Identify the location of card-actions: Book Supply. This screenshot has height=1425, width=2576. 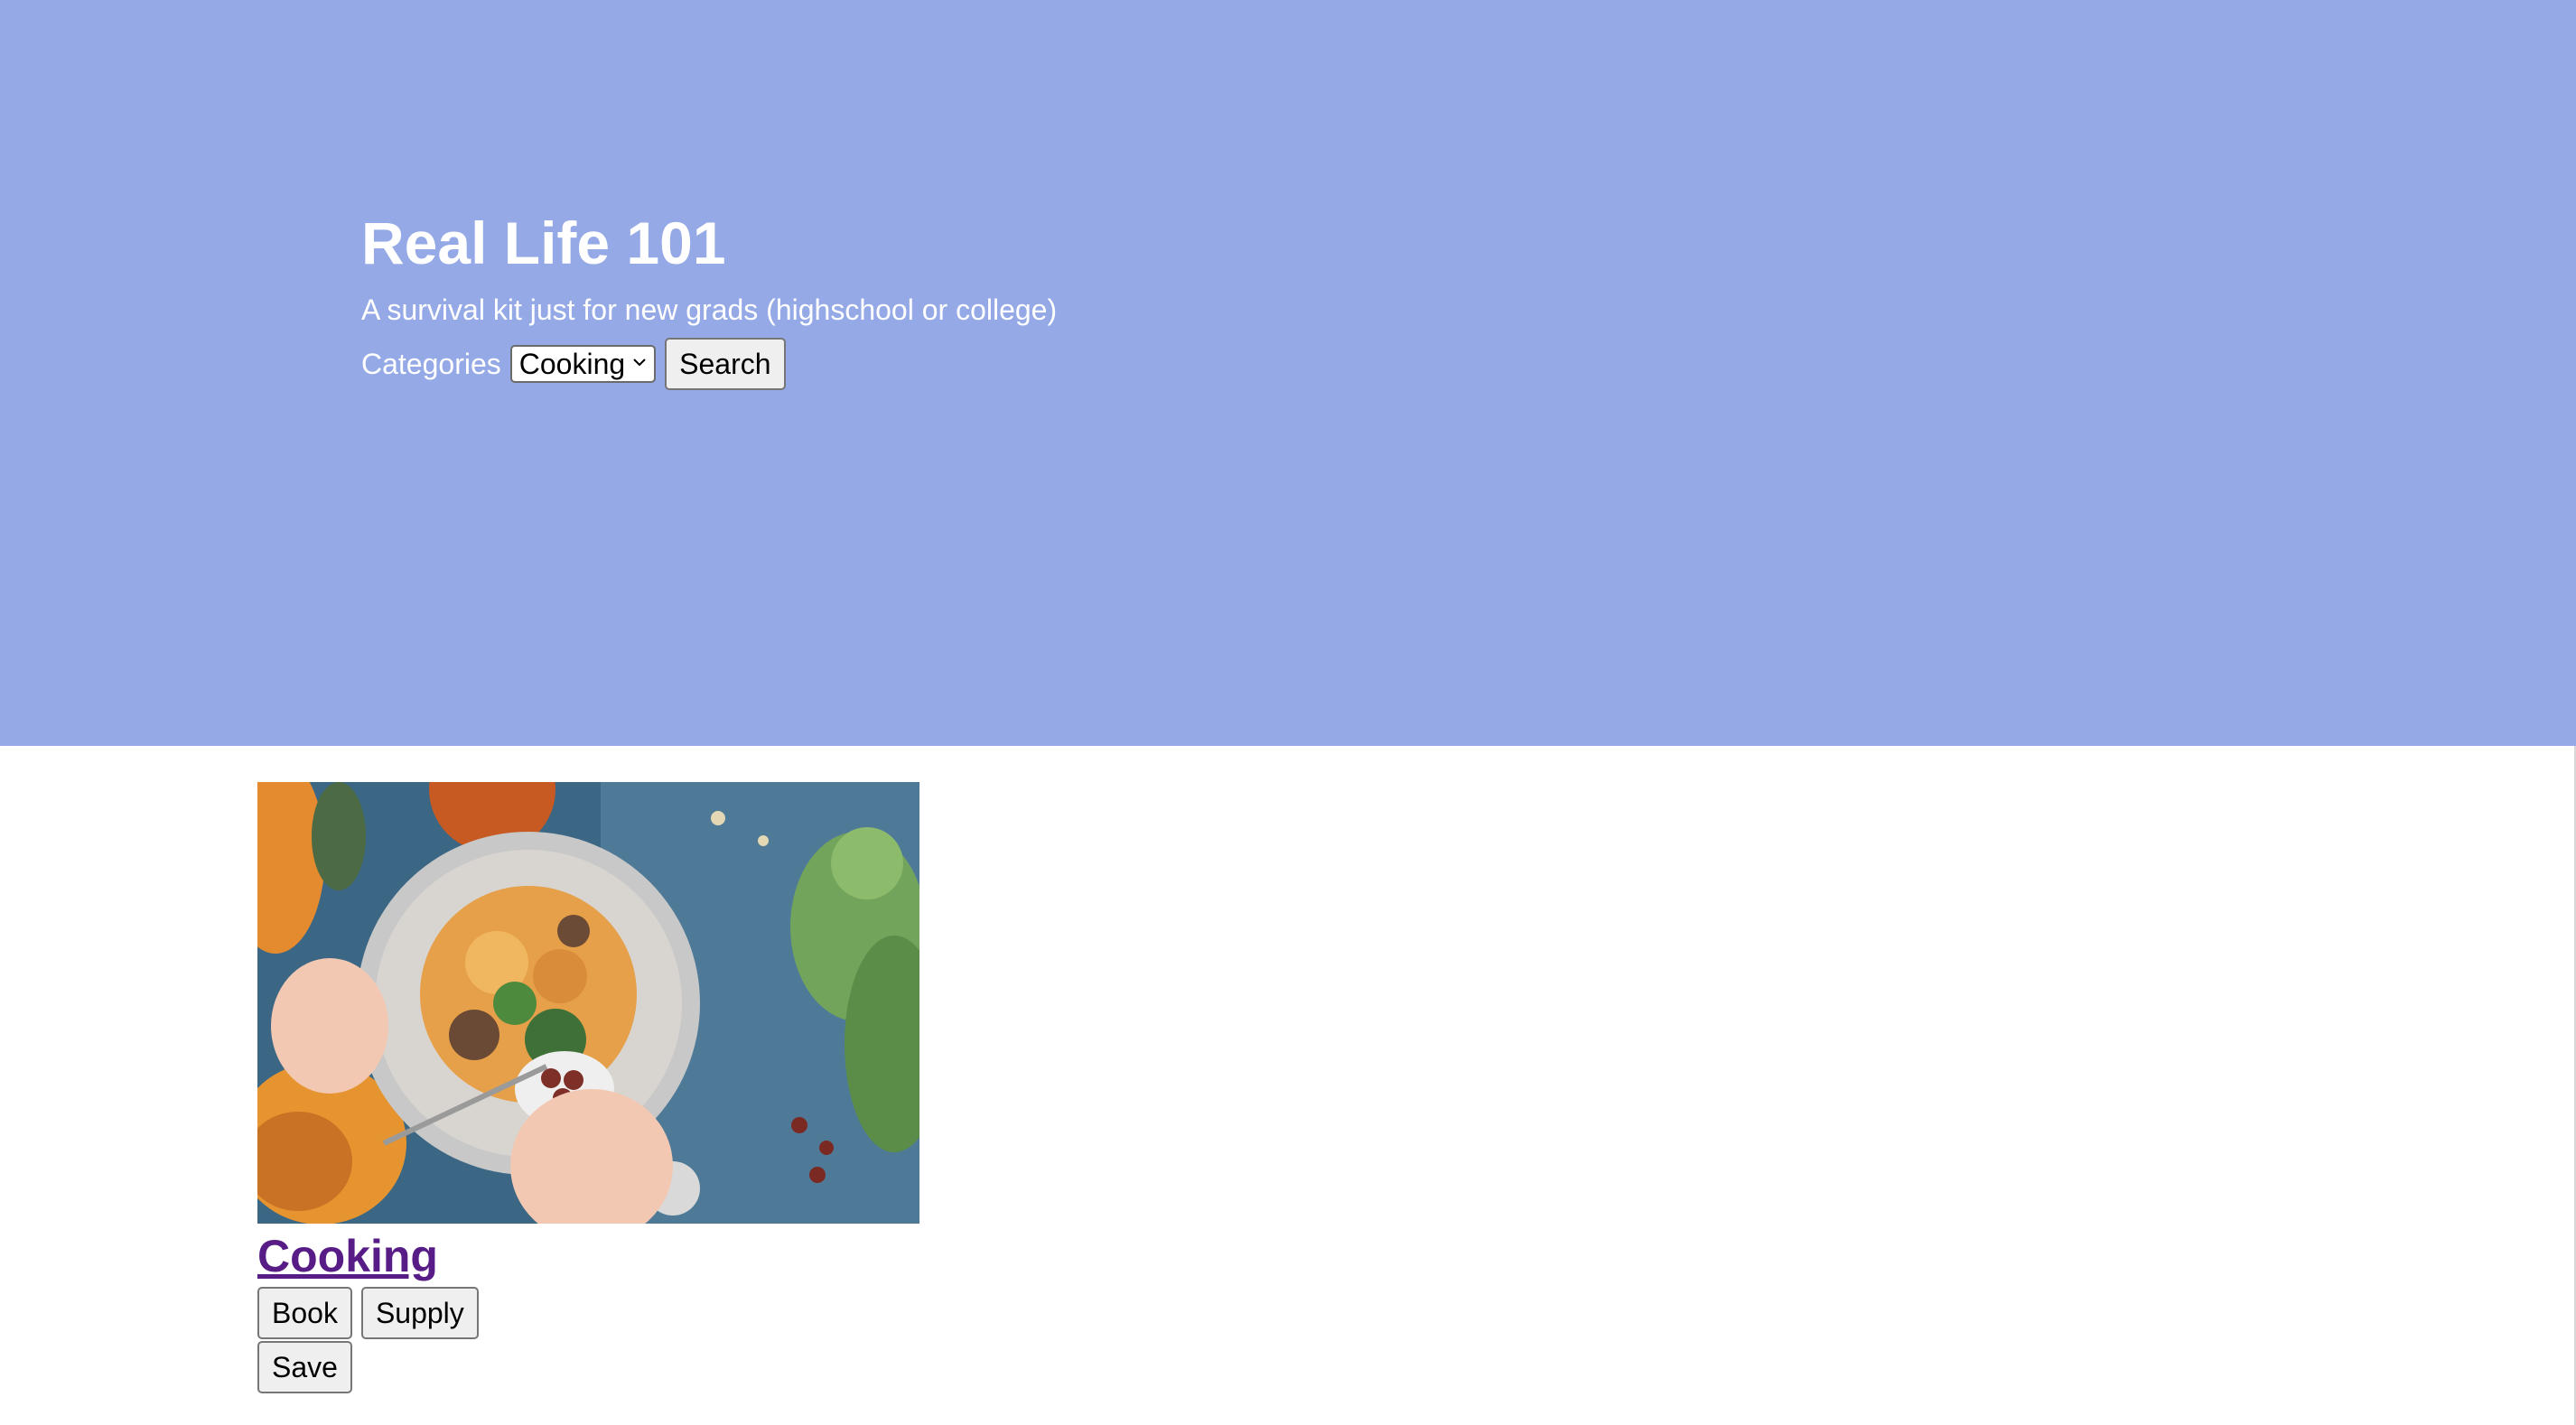
(589, 1313).